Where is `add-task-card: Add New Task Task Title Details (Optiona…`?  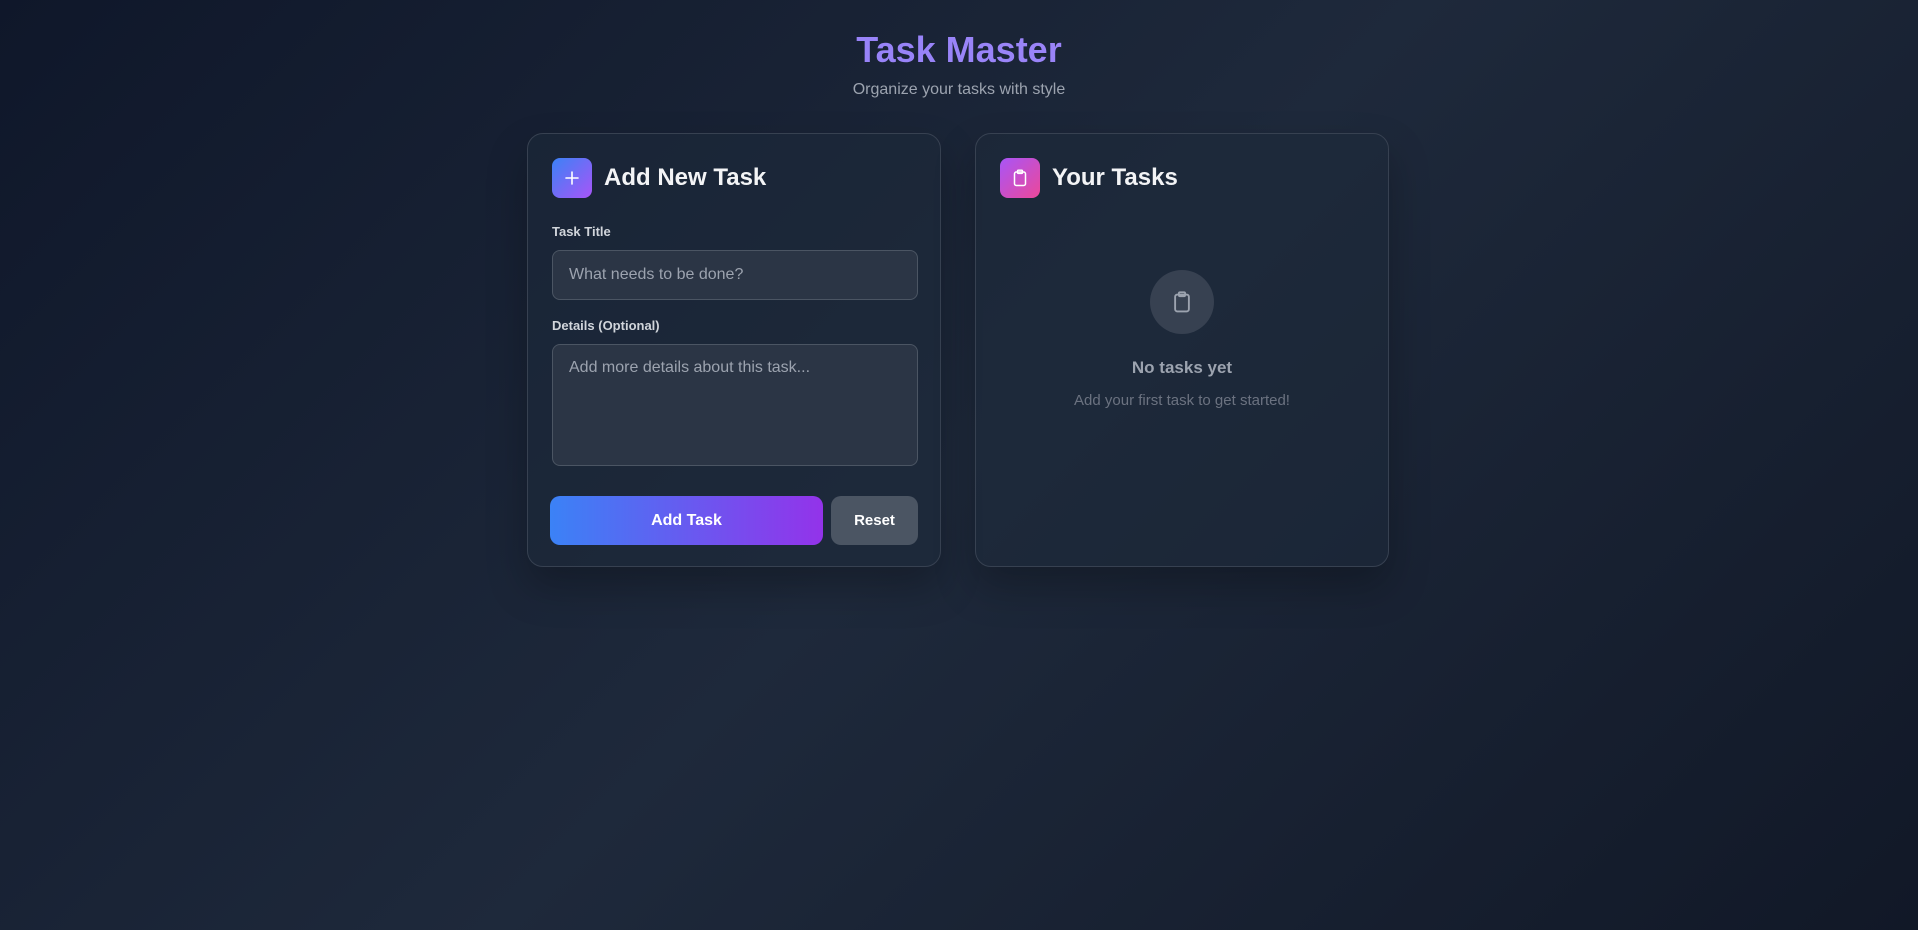 add-task-card: Add New Task Task Title Details (Optiona… is located at coordinates (734, 350).